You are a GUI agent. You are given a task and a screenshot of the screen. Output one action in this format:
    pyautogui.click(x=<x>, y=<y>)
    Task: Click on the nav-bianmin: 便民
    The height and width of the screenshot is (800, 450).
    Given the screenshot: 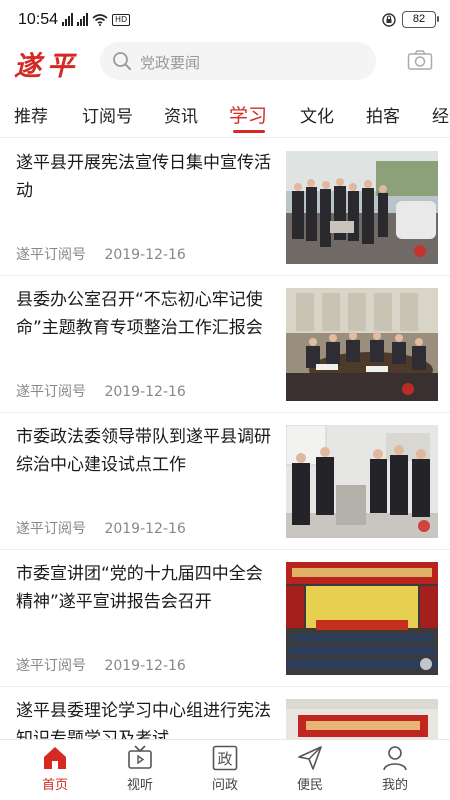 What is the action you would take?
    pyautogui.click(x=310, y=768)
    